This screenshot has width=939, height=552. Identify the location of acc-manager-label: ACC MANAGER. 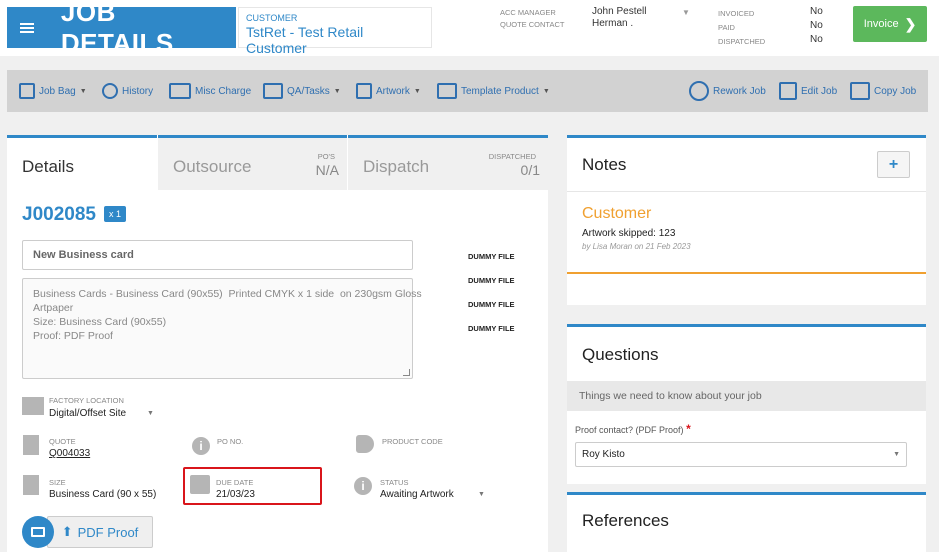
(528, 12).